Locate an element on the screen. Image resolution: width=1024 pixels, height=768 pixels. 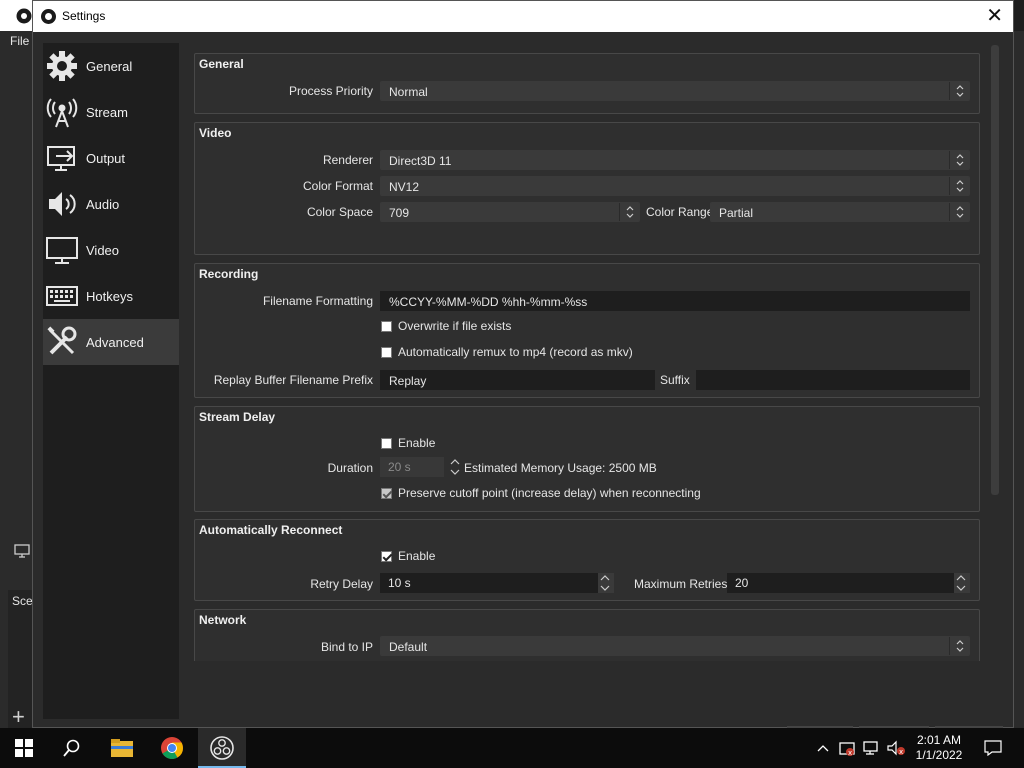
folder-icon is located at coordinates (122, 748).